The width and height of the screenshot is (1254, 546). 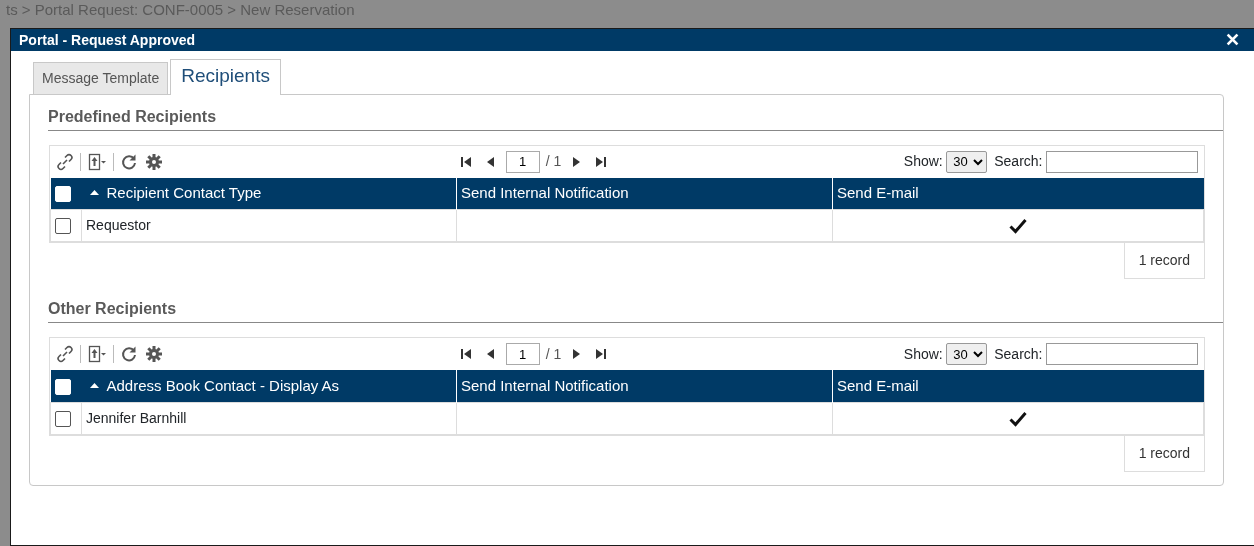 I want to click on section-title: Predefined Recipients, so click(x=635, y=117).